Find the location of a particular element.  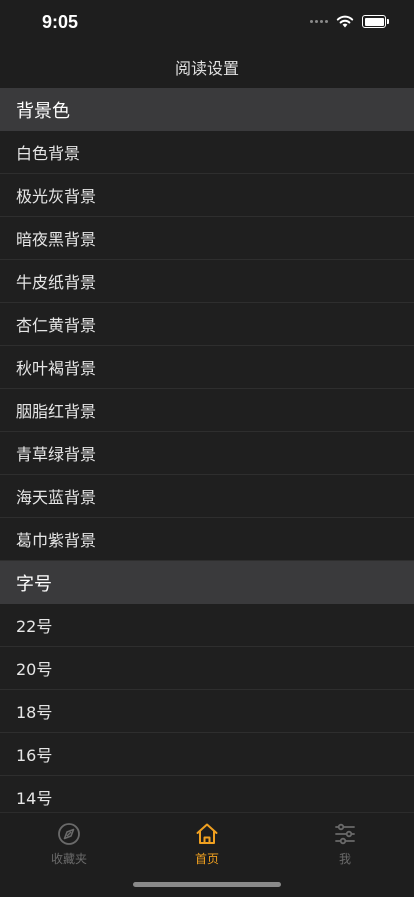

page-title: 阅读设置 is located at coordinates (206, 68).